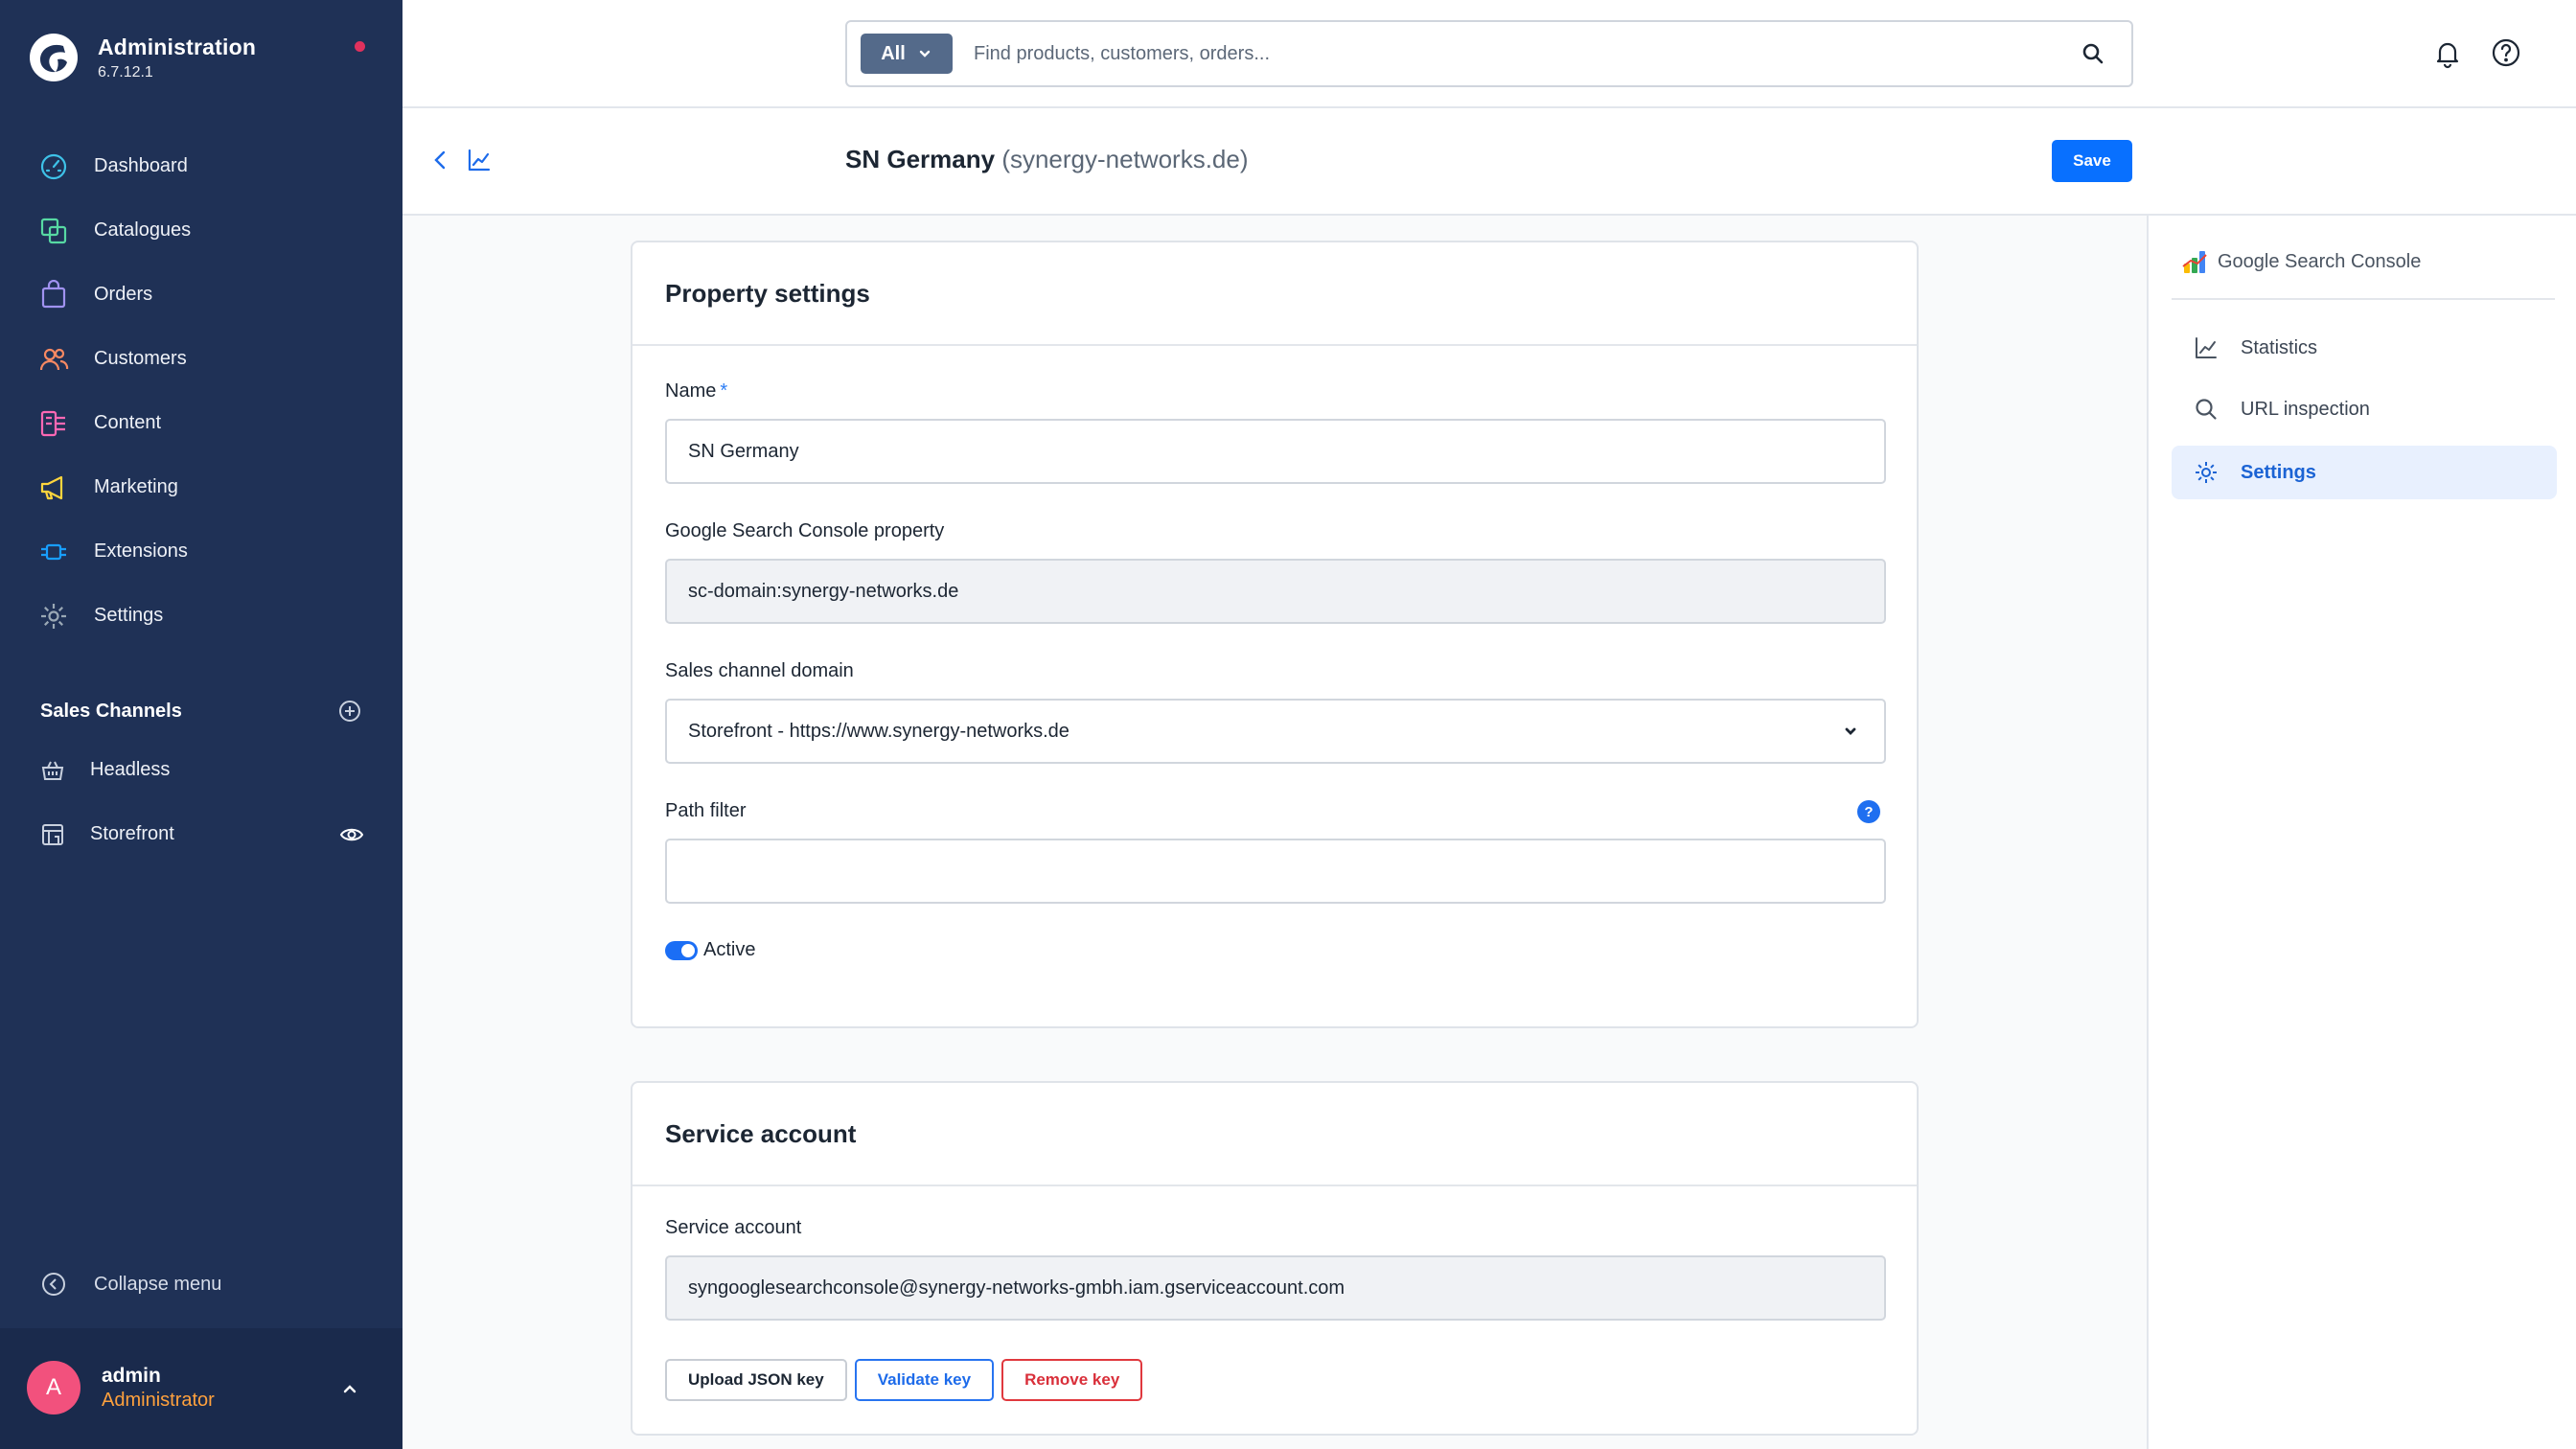 This screenshot has height=1449, width=2576. I want to click on user-role: Administrator, so click(158, 1400).